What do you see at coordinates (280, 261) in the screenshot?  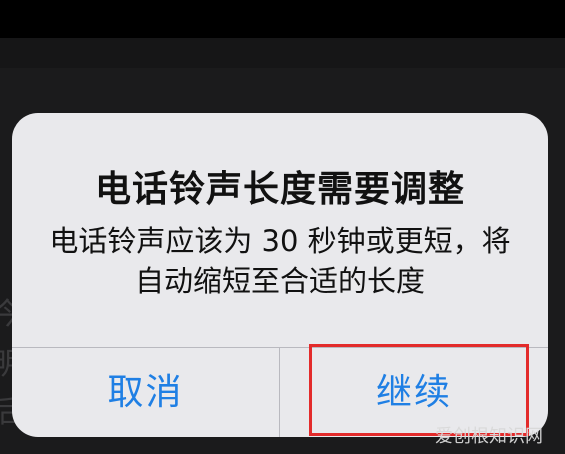 I see `alert-message: 电话铃声应该为 30 秒钟或更短，将自动缩短至合适的长度` at bounding box center [280, 261].